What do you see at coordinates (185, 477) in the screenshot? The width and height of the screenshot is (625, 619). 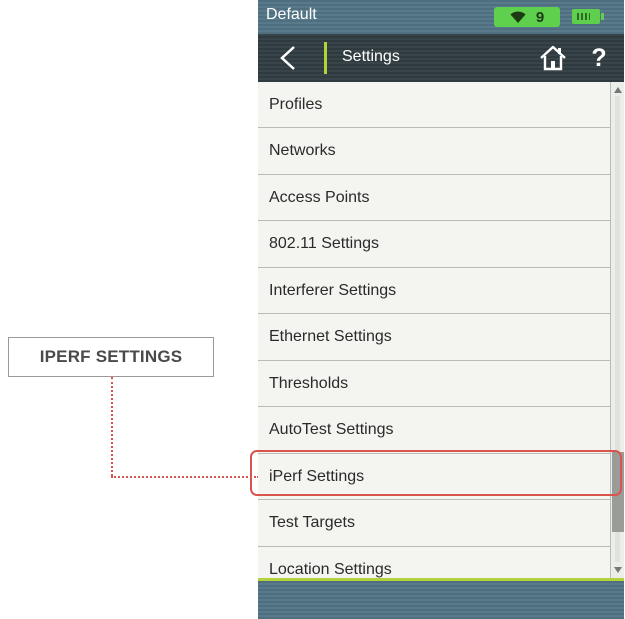 I see `callout-connector-horizontal` at bounding box center [185, 477].